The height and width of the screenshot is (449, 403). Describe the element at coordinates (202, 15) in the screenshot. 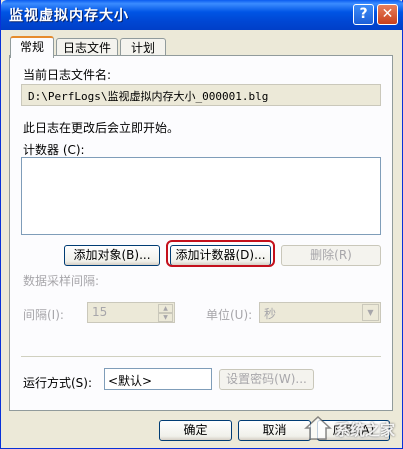

I see `title-bar: 监视虚拟内存大小 ? ✕` at that location.